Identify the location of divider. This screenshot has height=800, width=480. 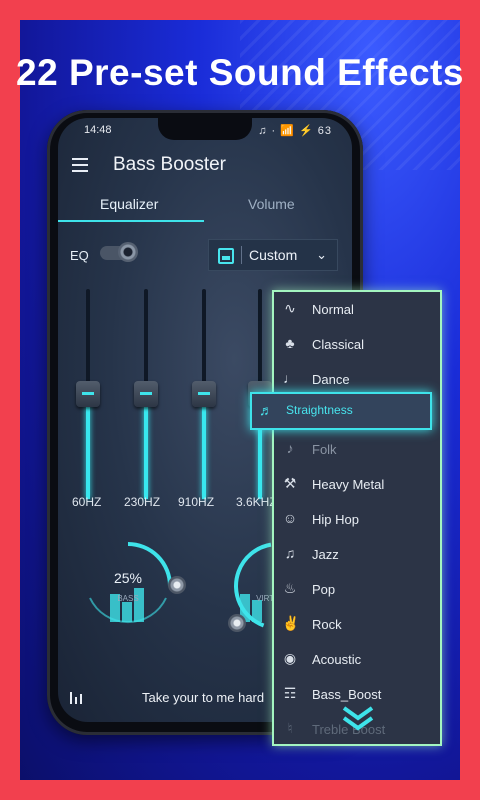
(241, 255).